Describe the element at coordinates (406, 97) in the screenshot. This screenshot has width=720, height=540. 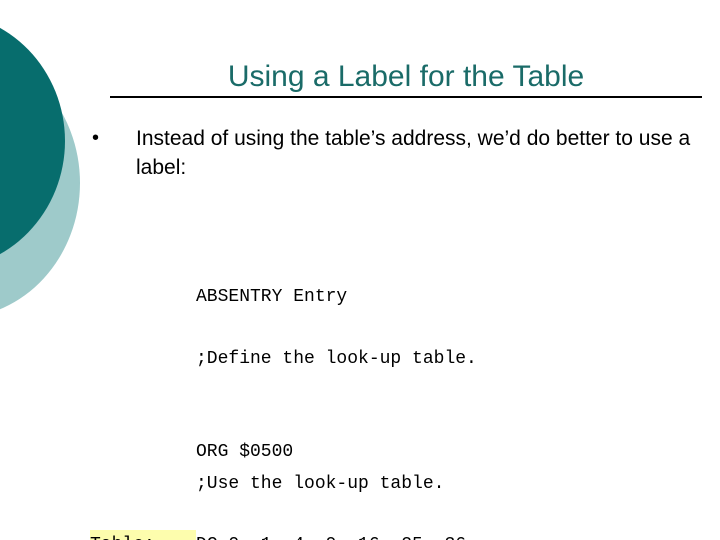
I see `title-underline-rule` at that location.